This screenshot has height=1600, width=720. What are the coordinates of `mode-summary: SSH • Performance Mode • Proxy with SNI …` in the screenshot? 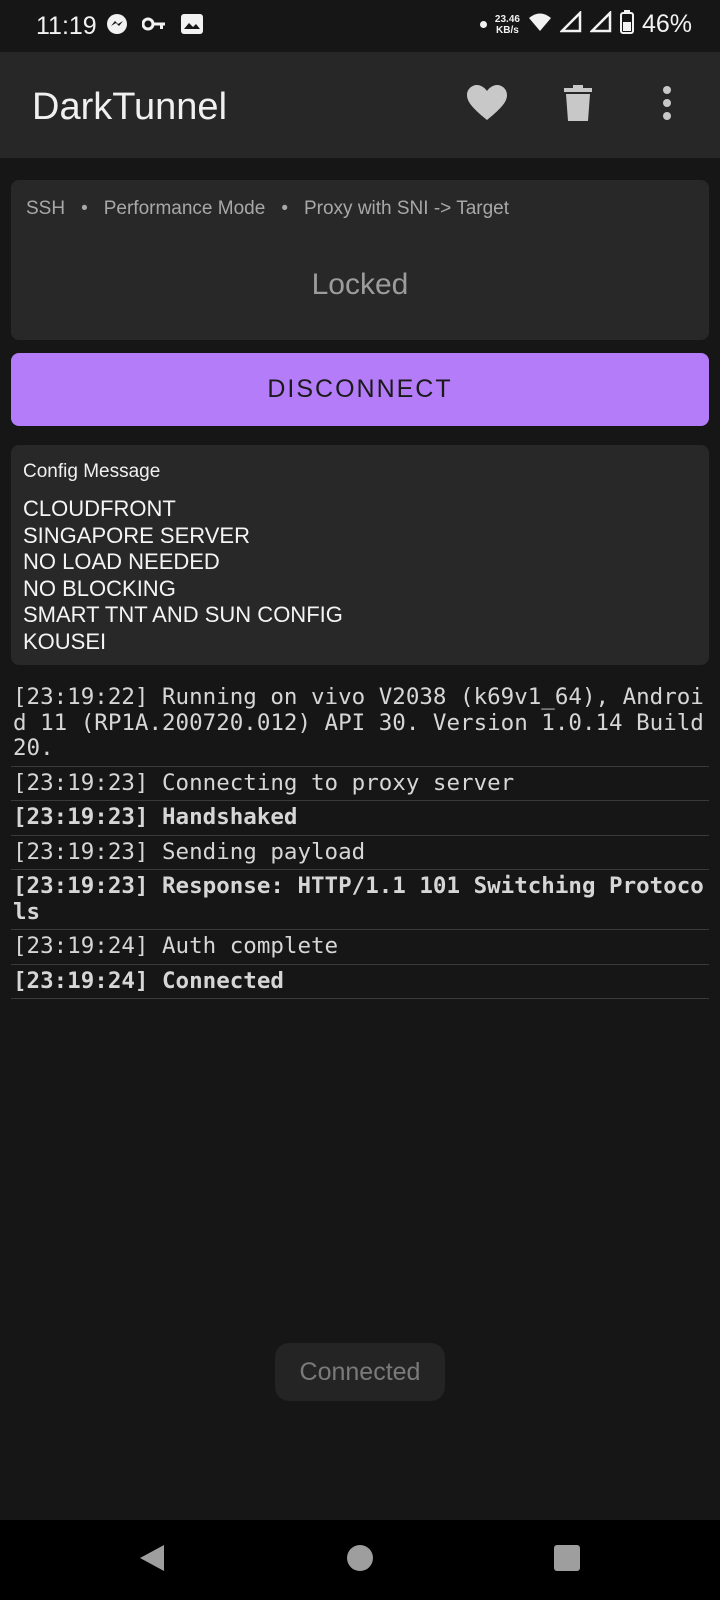 It's located at (267, 209).